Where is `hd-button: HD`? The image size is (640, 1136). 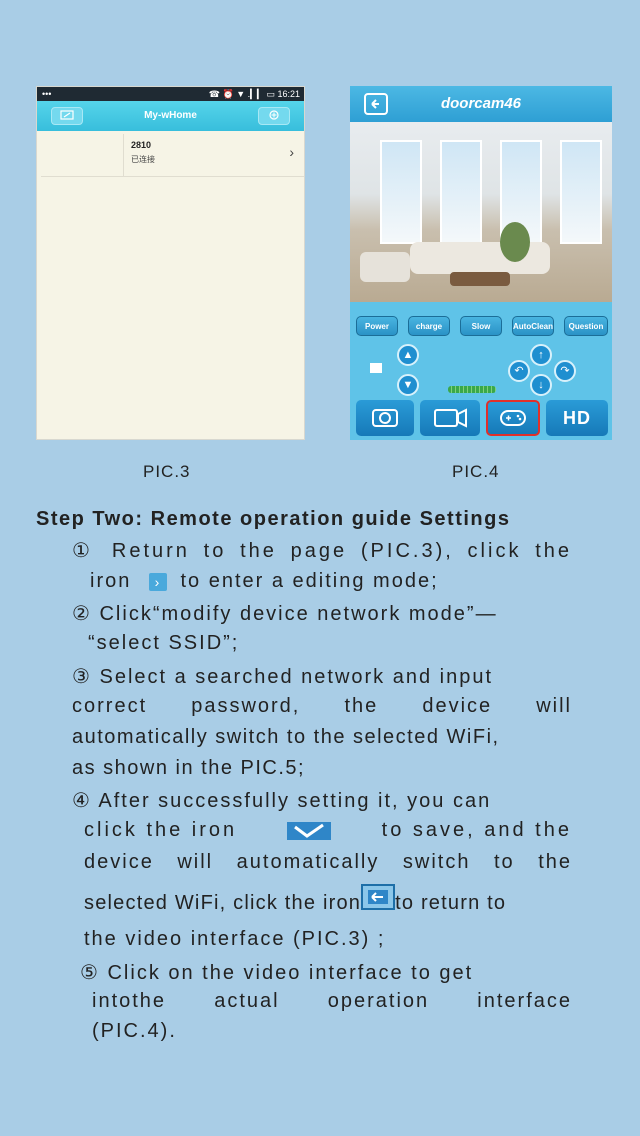
hd-button: HD is located at coordinates (577, 418).